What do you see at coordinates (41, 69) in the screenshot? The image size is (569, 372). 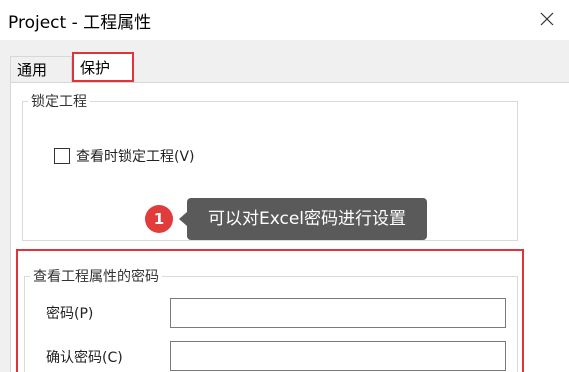 I see `tab-general: 通用` at bounding box center [41, 69].